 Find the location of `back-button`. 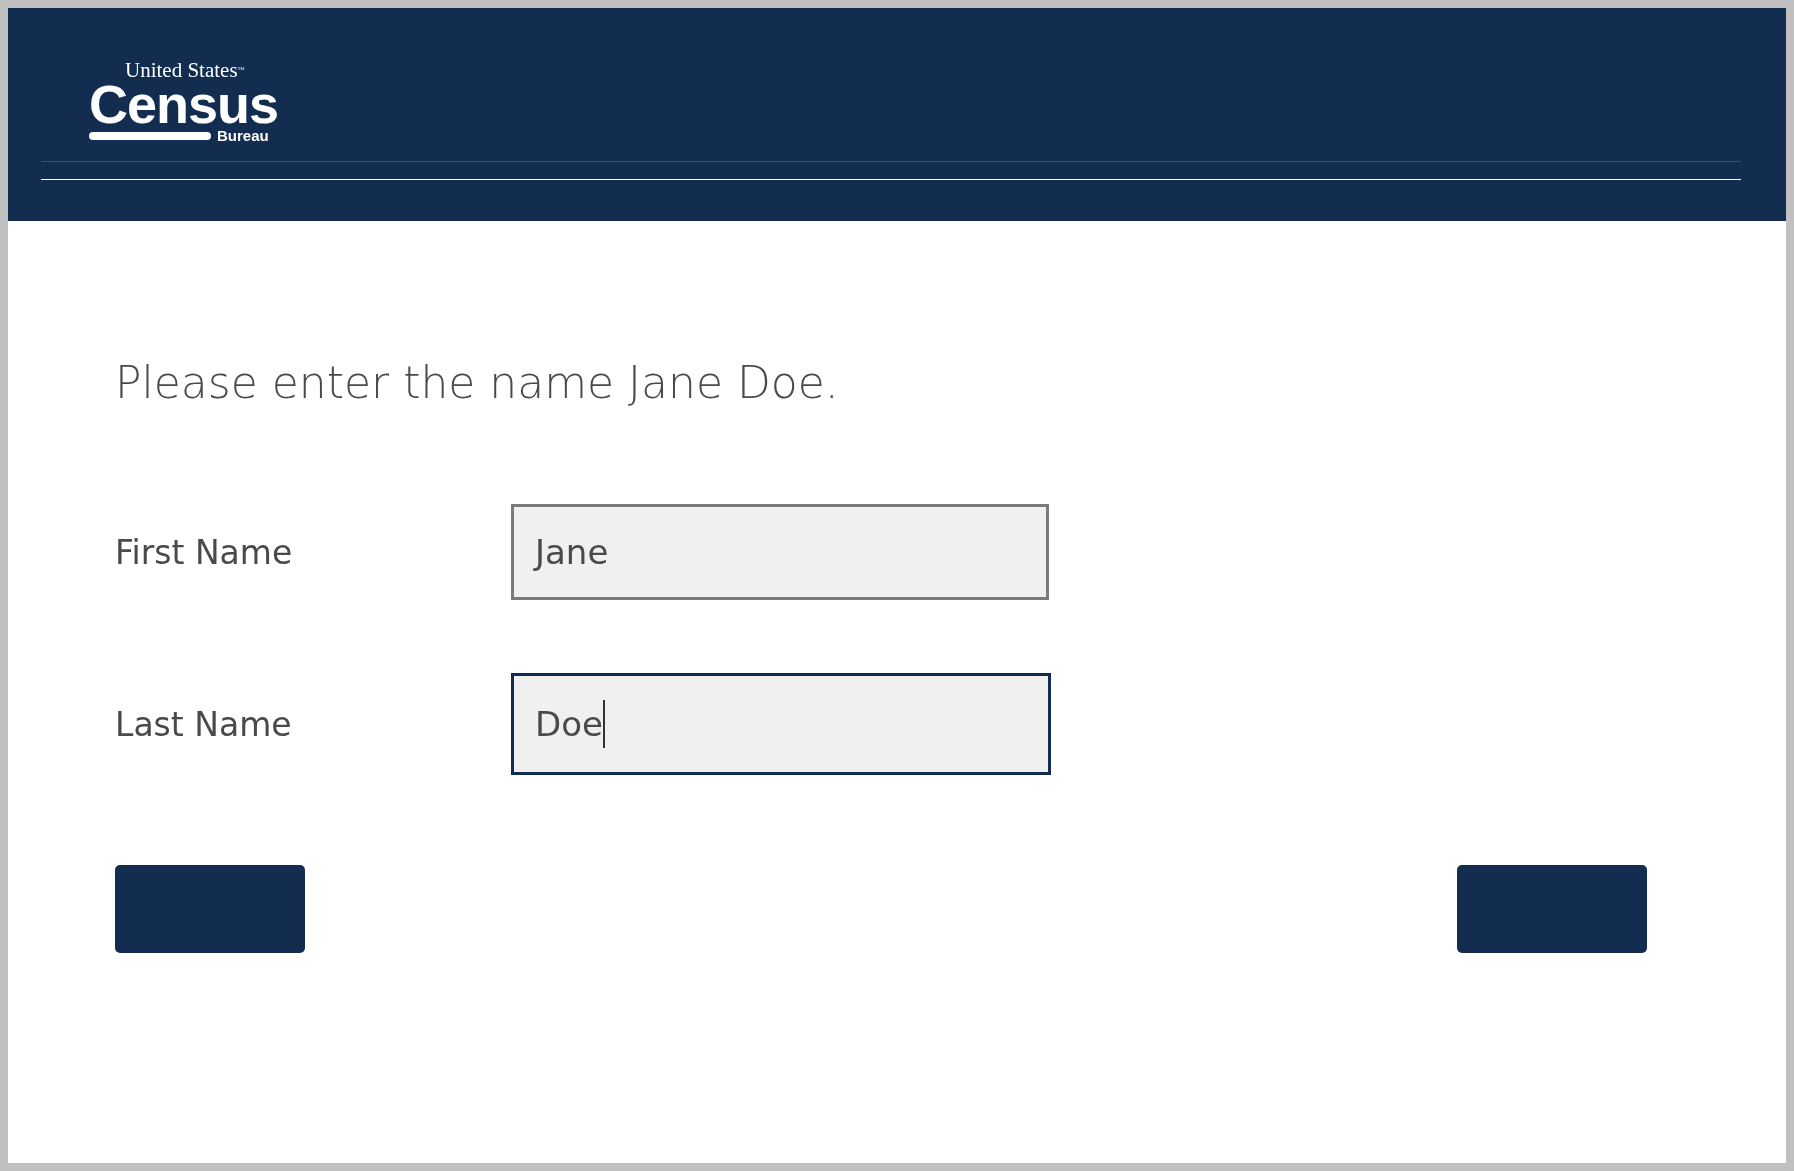

back-button is located at coordinates (210, 909).